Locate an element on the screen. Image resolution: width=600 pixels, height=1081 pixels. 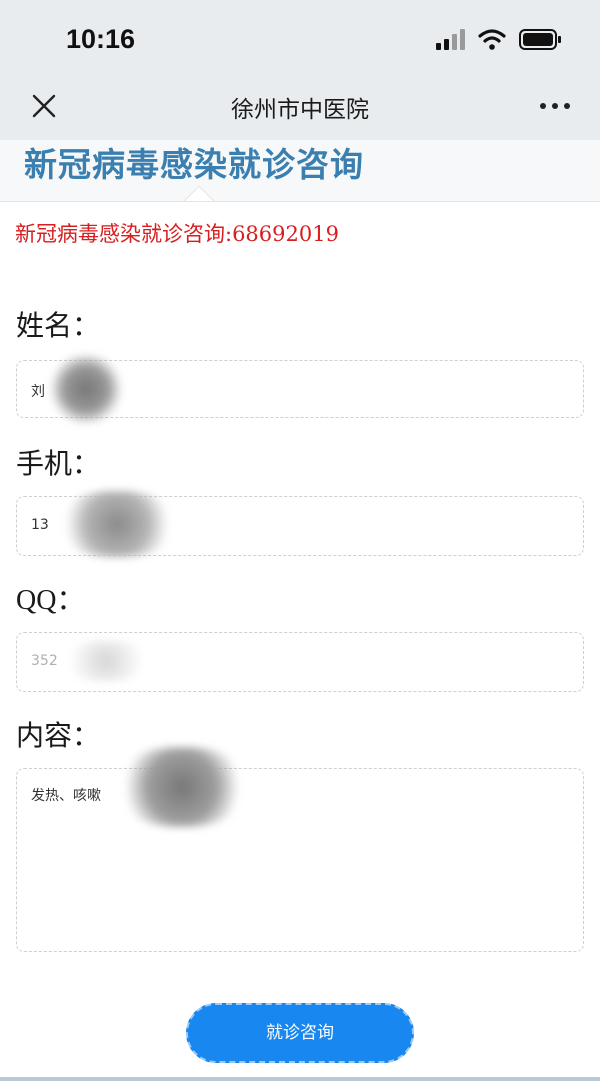
mobile-input: 13 is located at coordinates (300, 524).